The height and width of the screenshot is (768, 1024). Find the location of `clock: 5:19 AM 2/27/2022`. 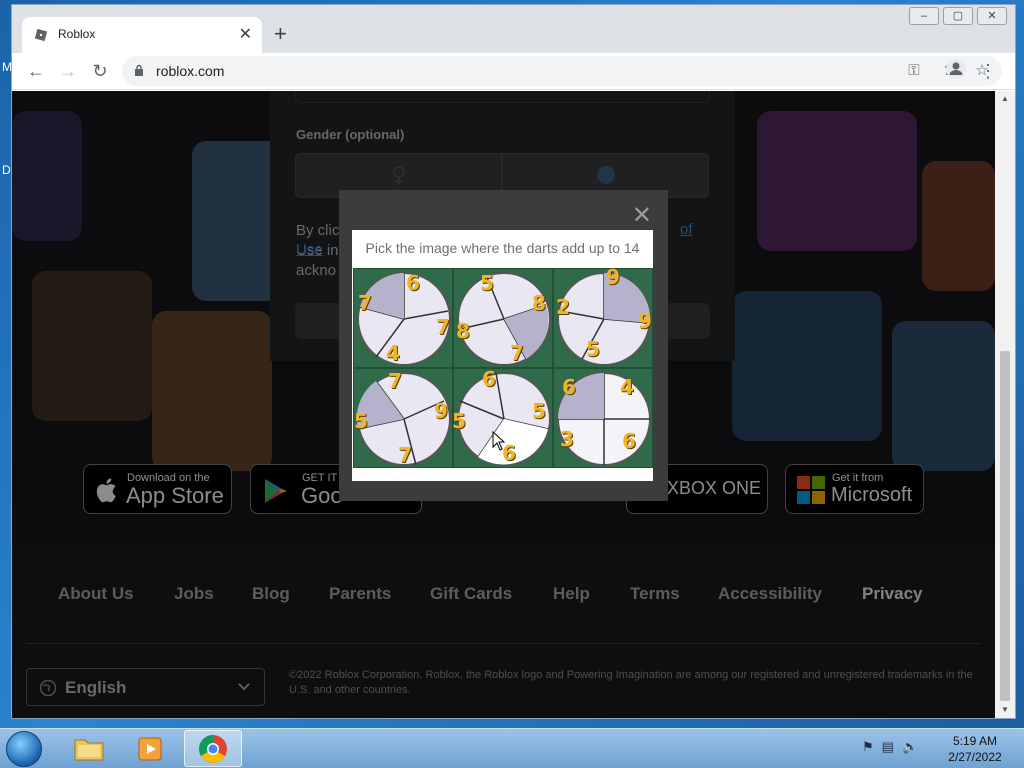

clock: 5:19 AM 2/27/2022 is located at coordinates (975, 749).